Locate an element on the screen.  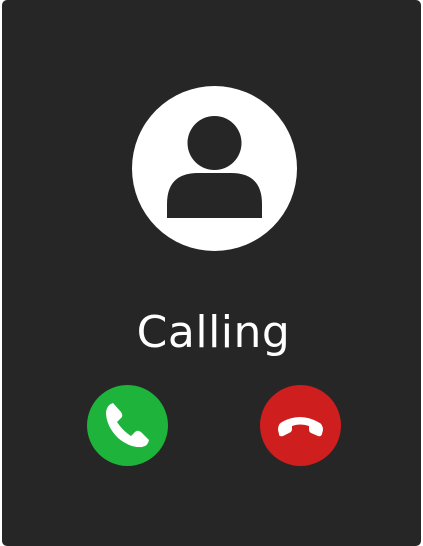
contact-avatar is located at coordinates (214, 168).